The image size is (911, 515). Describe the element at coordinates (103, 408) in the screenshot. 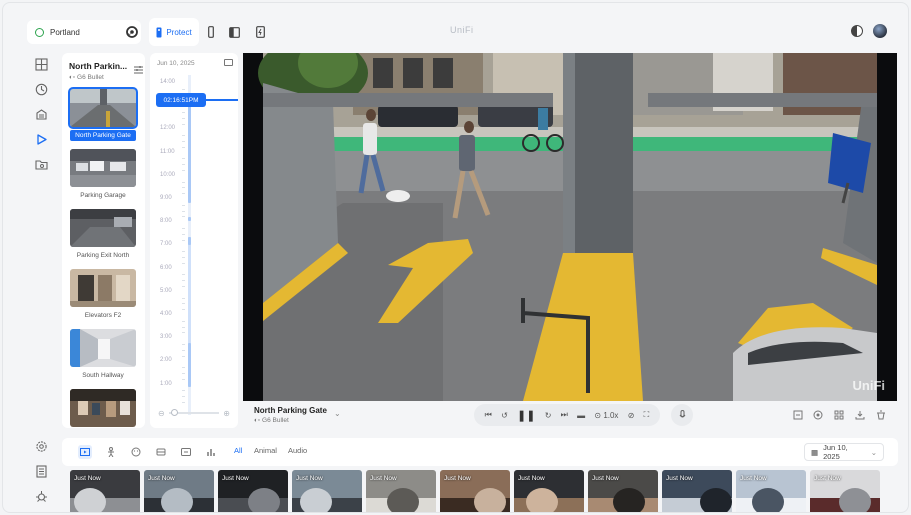

I see `camera-item-lobby` at that location.